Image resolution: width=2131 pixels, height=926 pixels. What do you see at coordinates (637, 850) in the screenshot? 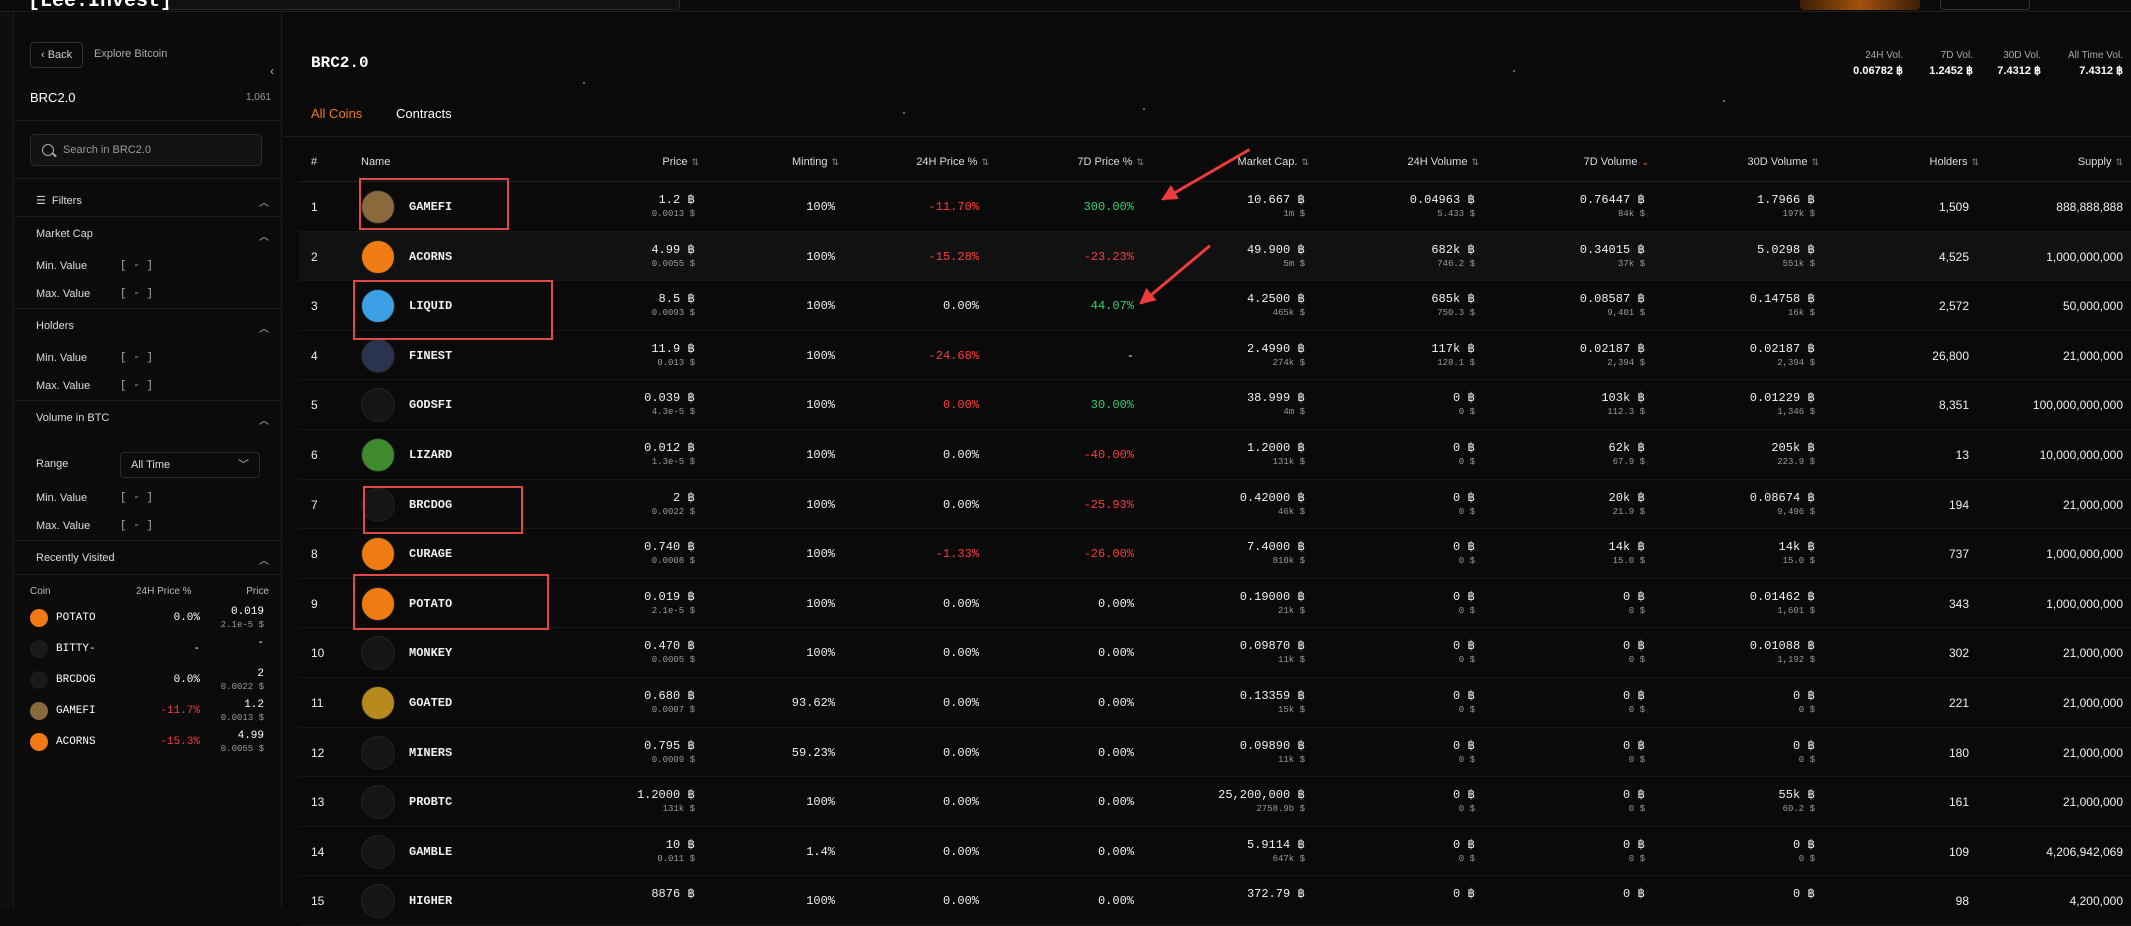
I see `price-cell: 10 ฿ 0.011 $` at bounding box center [637, 850].